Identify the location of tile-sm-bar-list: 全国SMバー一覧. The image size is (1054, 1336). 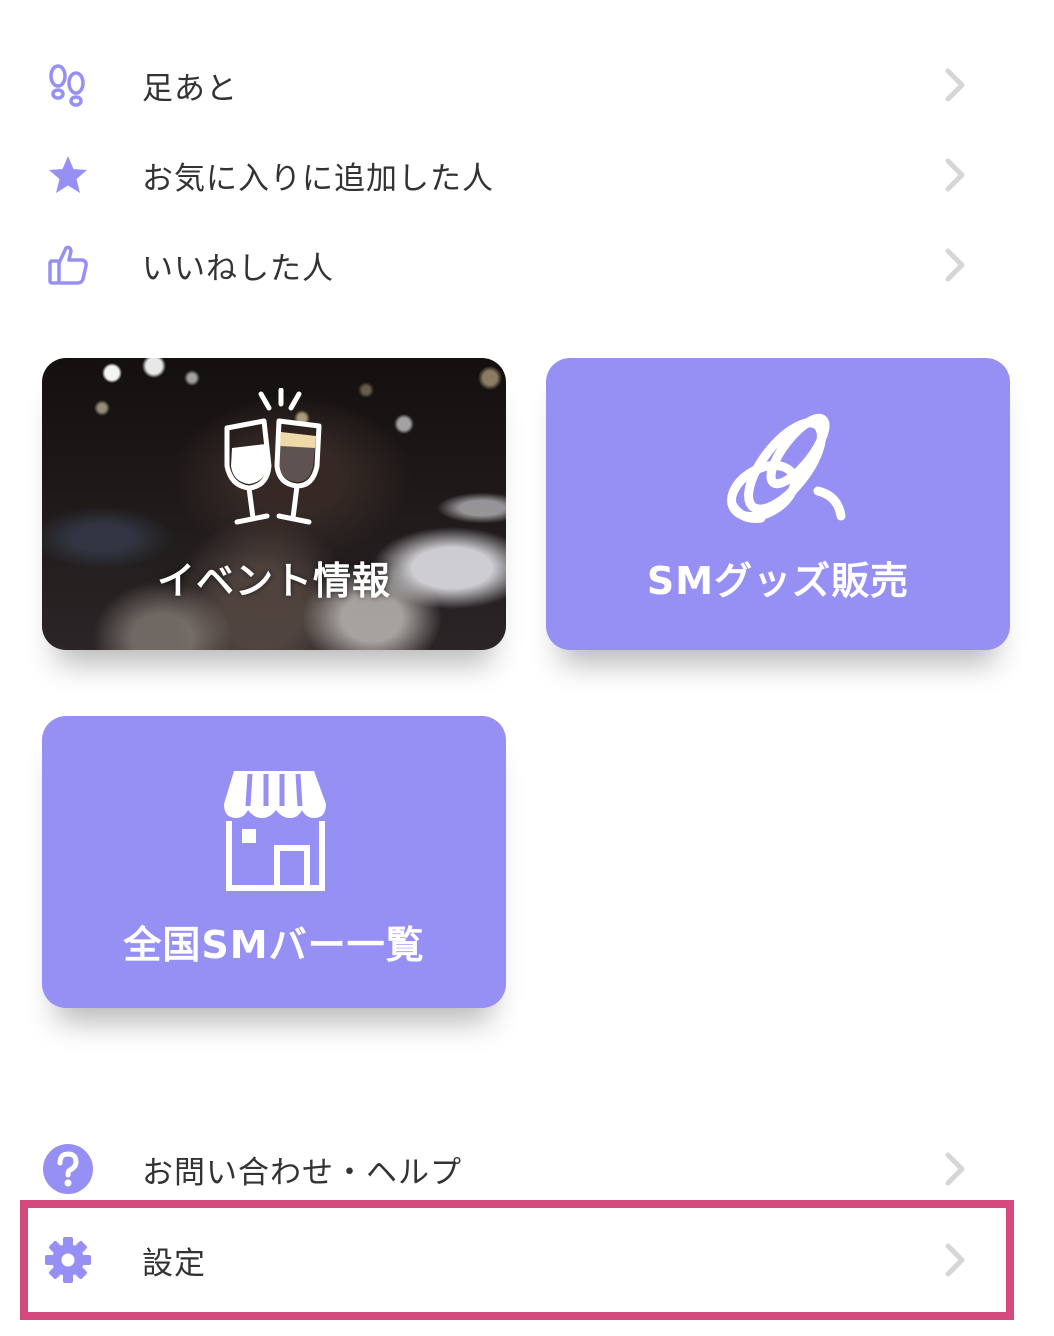
(274, 862).